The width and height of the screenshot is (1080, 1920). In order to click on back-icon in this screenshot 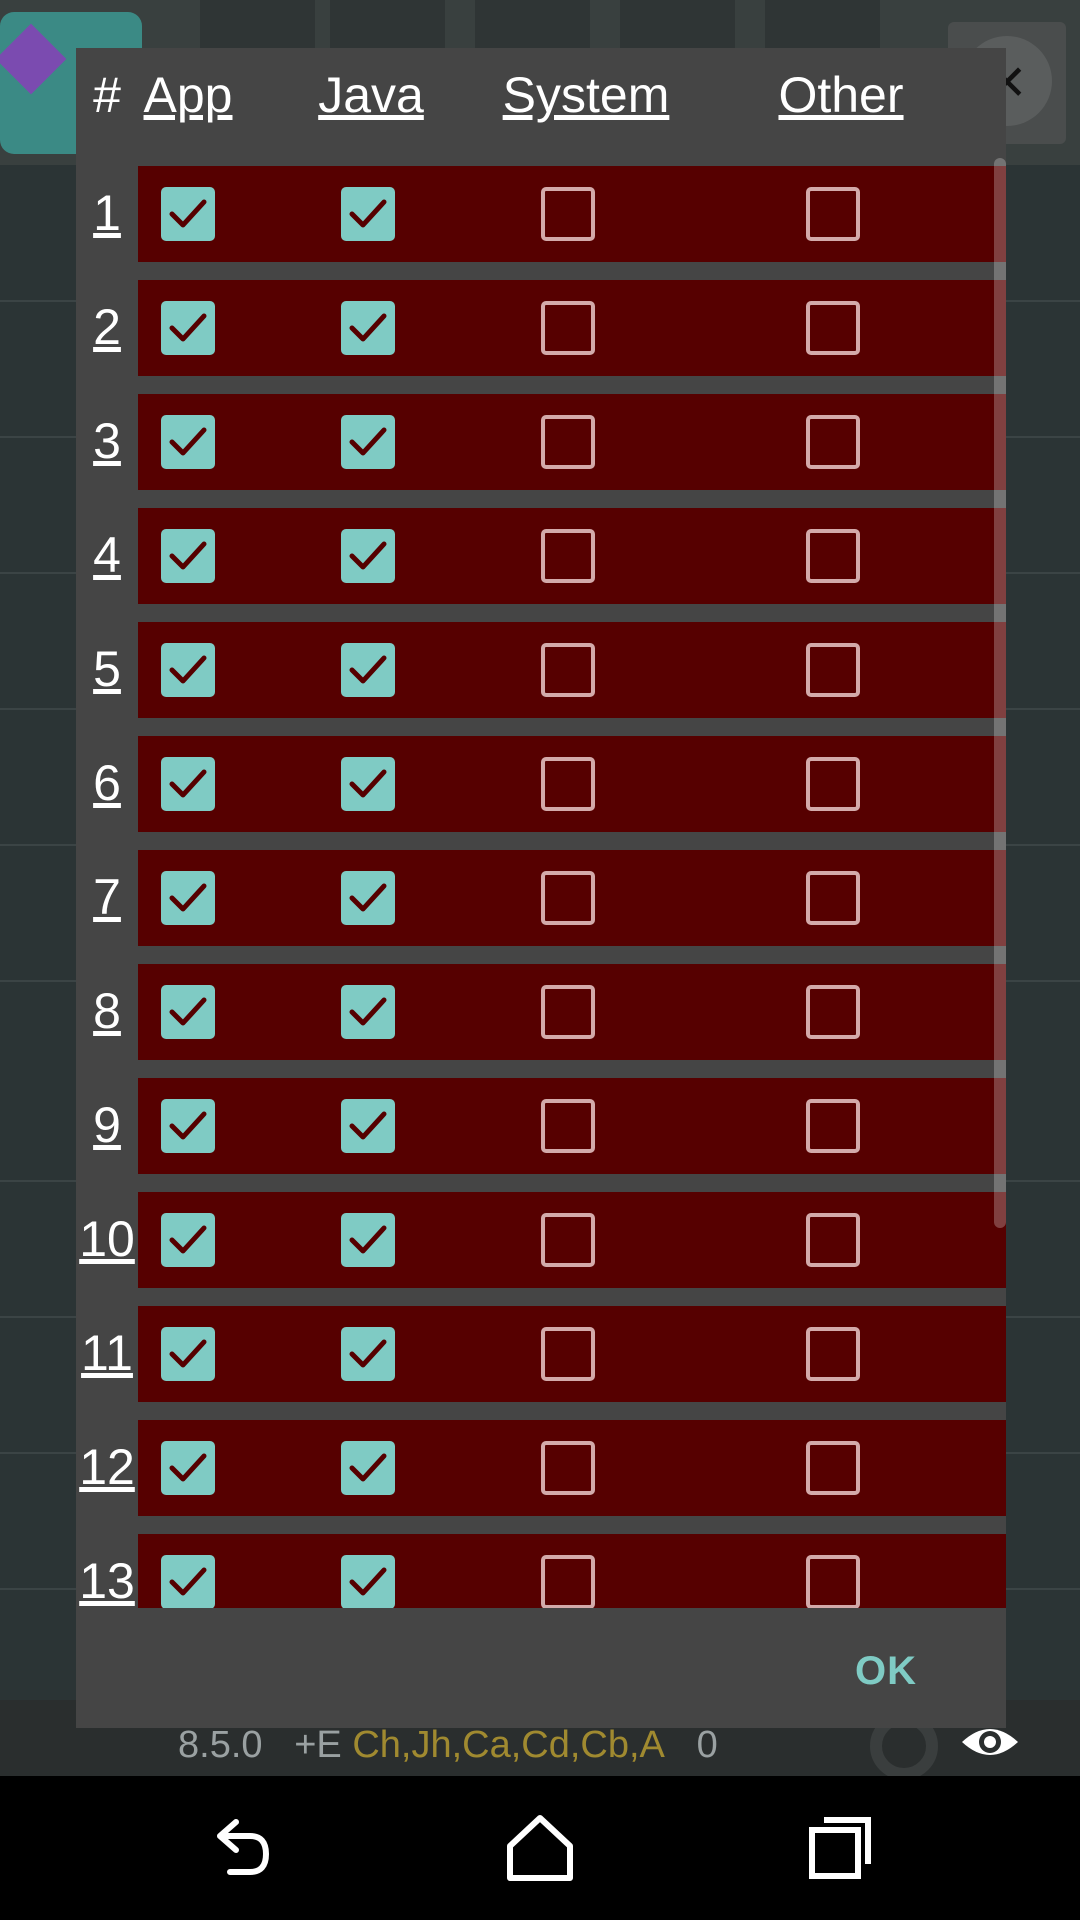, I will do `click(240, 1848)`.